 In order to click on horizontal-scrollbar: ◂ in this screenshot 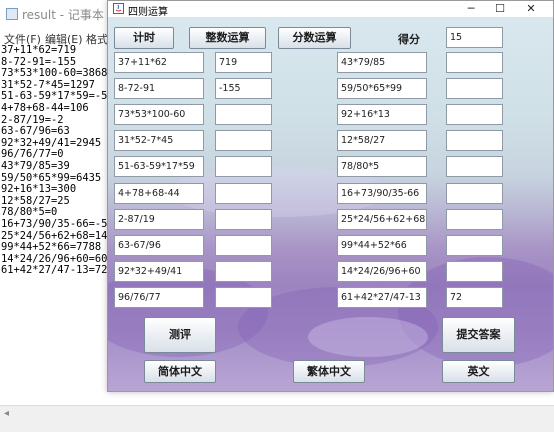, I will do `click(277, 414)`.